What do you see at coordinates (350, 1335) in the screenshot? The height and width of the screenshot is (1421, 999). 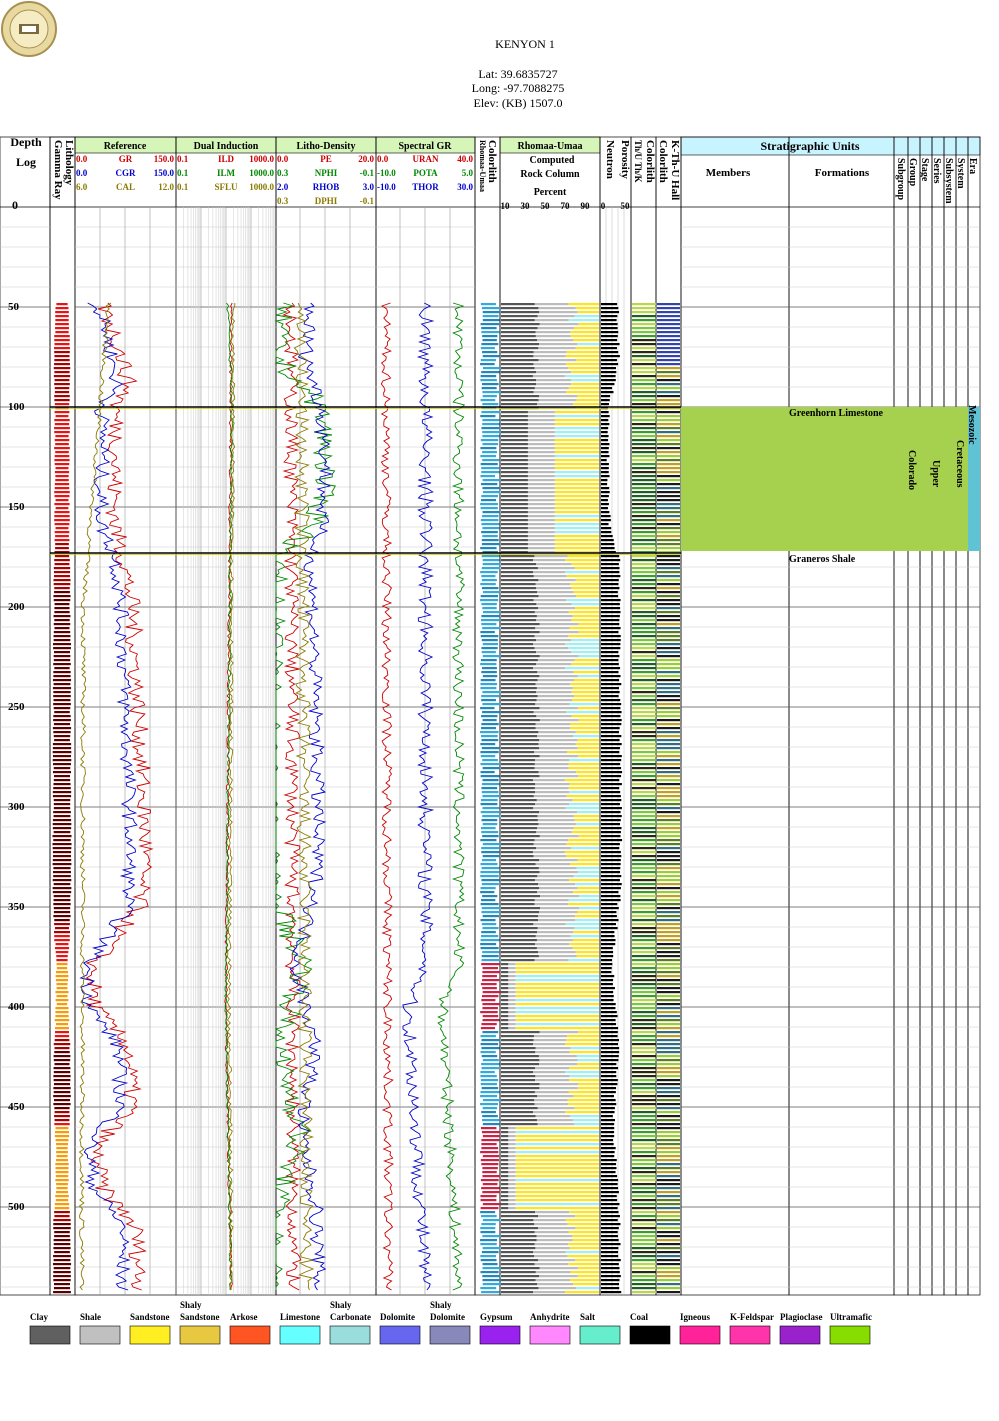 I see `legend-swatch` at bounding box center [350, 1335].